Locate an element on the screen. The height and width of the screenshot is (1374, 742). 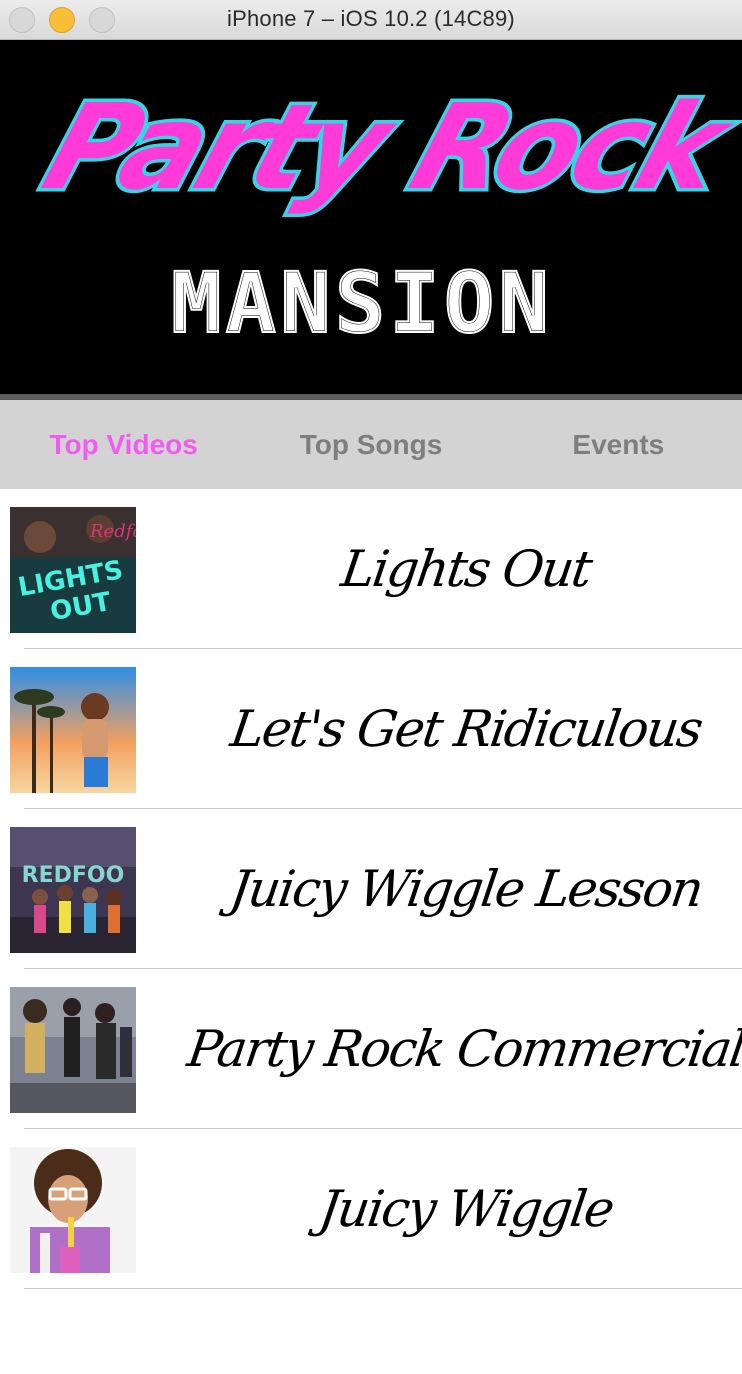
thumb-text: Redfoo is located at coordinates (112, 531).